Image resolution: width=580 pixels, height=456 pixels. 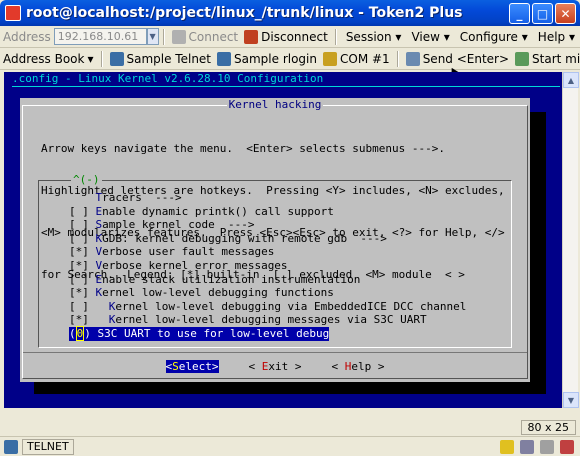 I want to click on exit-button: < Exit >, so click(x=275, y=366).